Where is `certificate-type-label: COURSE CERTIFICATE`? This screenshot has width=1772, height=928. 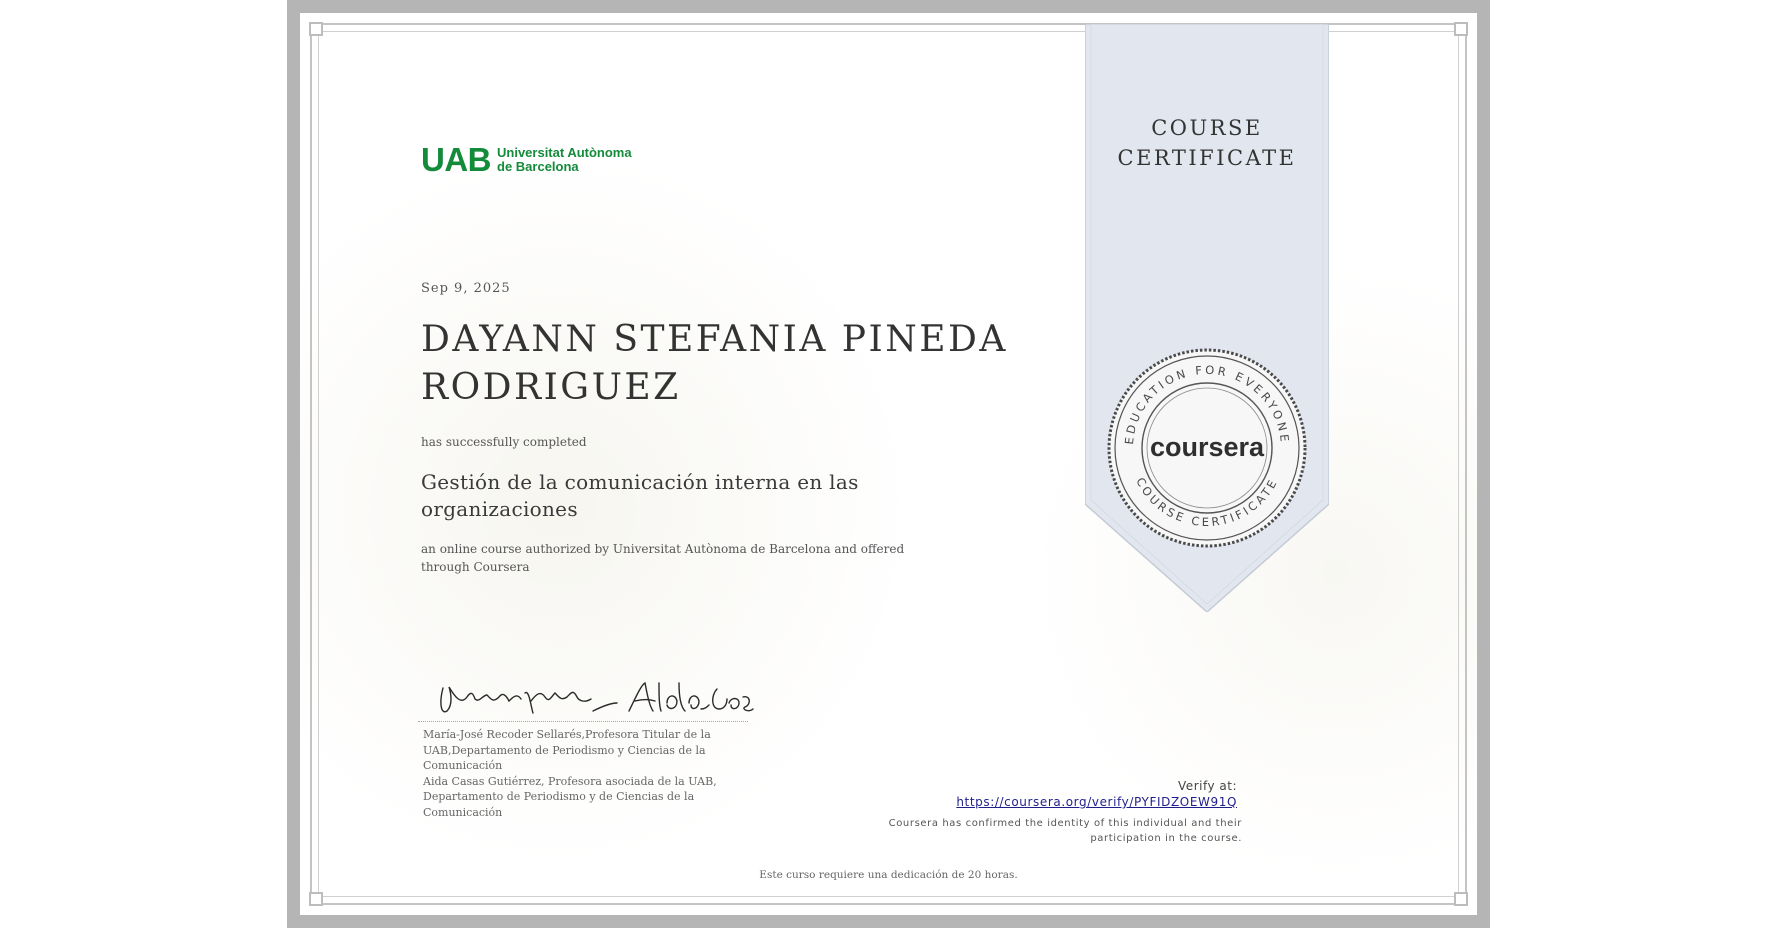
certificate-type-label: COURSE CERTIFICATE is located at coordinates (1207, 143).